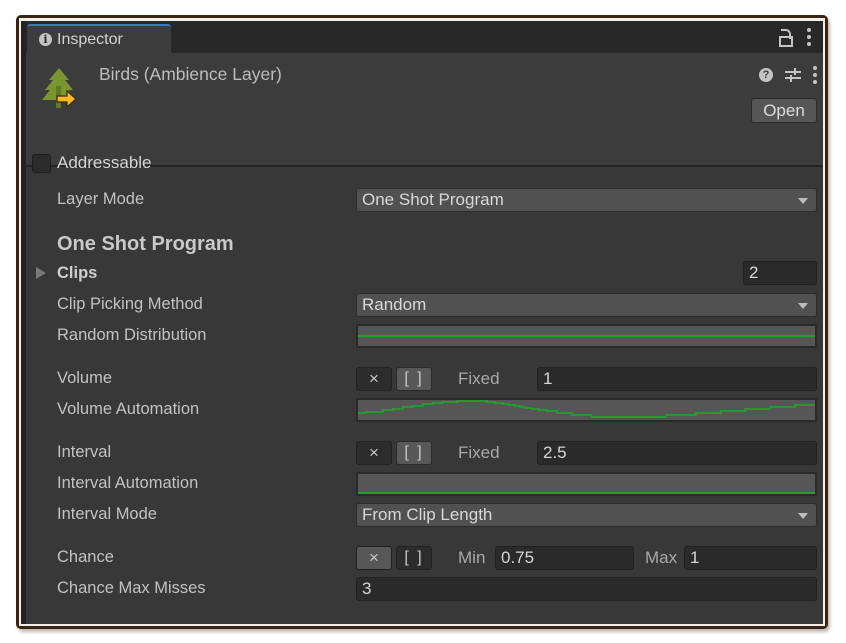 The image size is (846, 643). I want to click on interval-automation-curve, so click(586, 484).